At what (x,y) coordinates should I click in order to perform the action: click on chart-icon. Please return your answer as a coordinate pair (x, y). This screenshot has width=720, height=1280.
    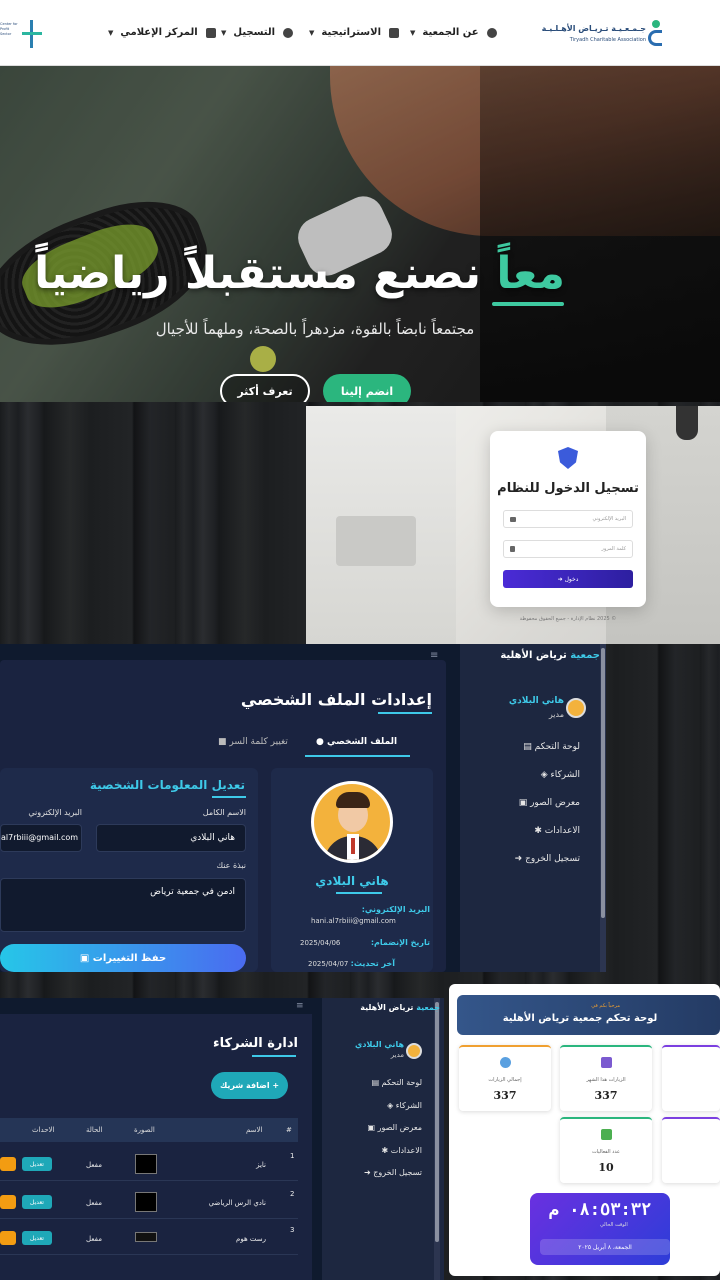
    Looking at the image, I should click on (606, 1062).